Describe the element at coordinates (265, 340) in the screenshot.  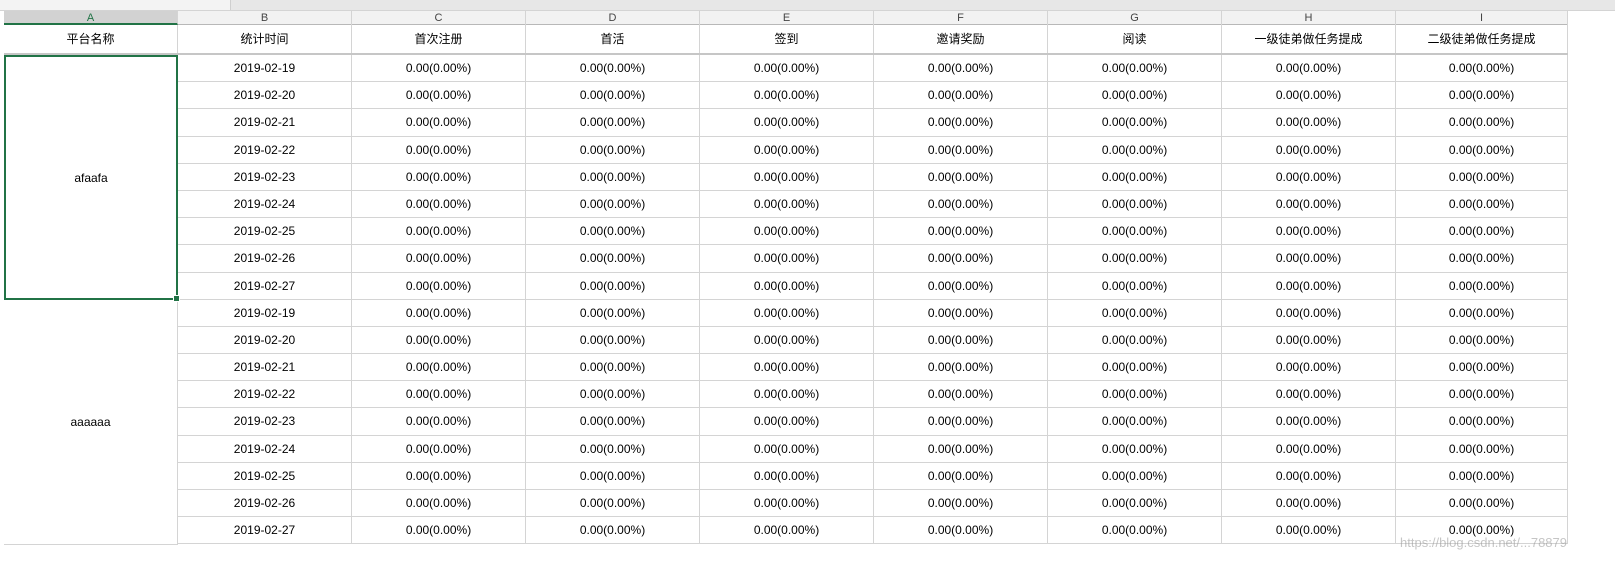
I see `date-cell: 2019-02-20` at that location.